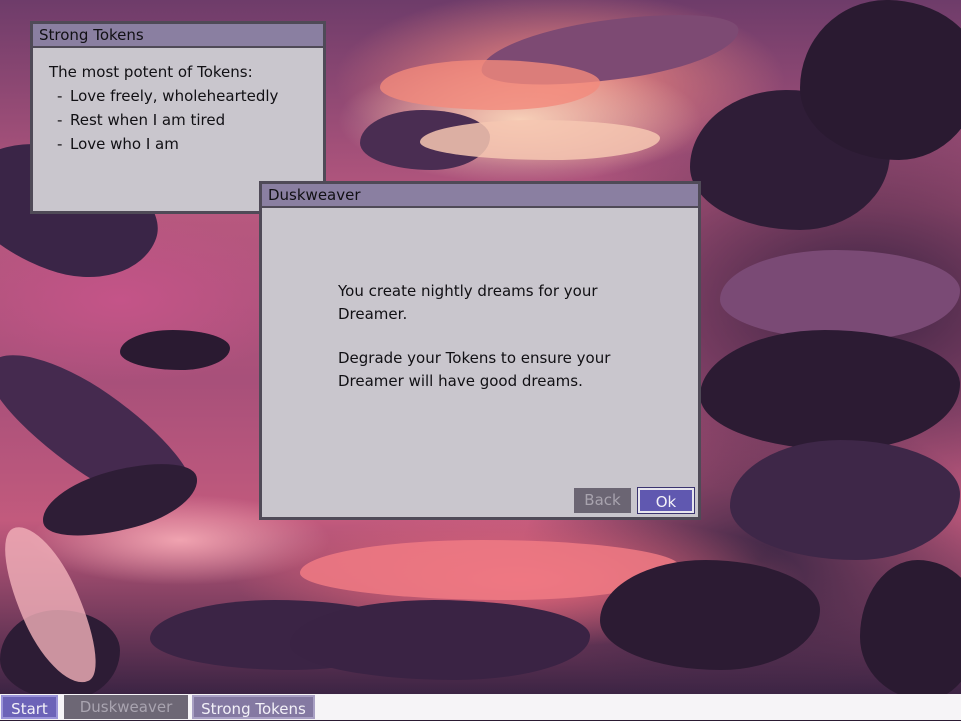 The width and height of the screenshot is (961, 721). Describe the element at coordinates (29, 707) in the screenshot. I see `start-button: Start` at that location.